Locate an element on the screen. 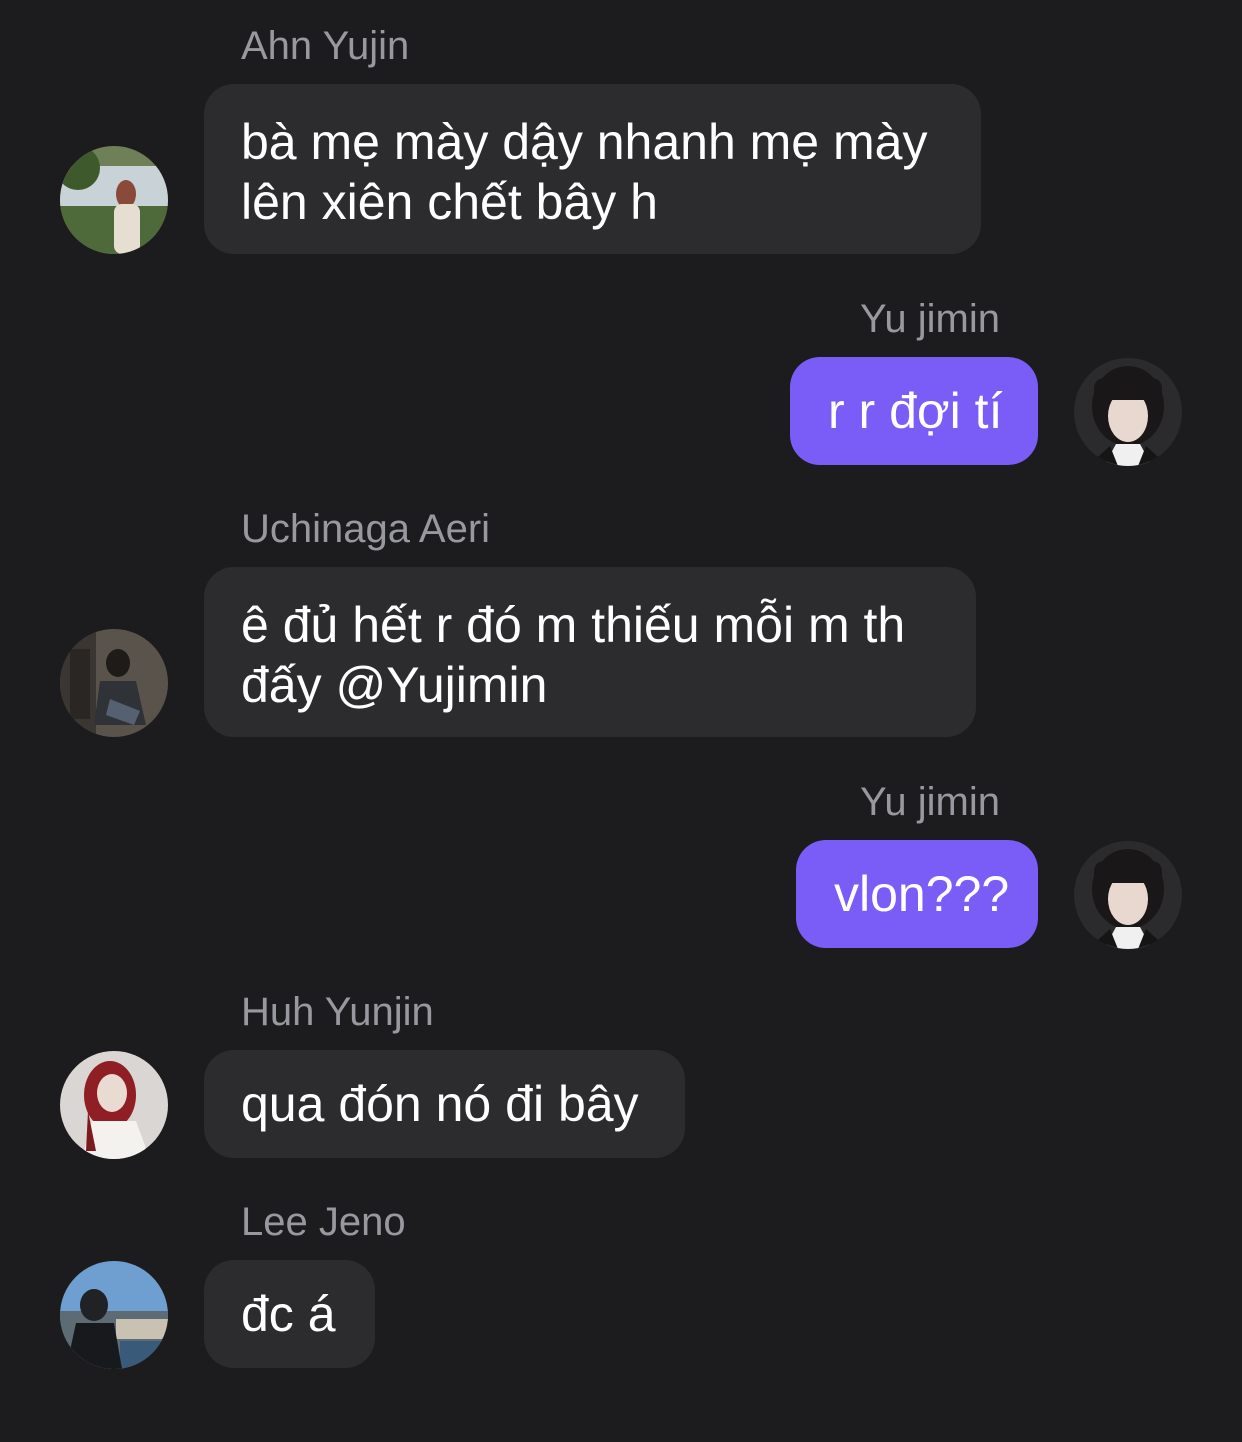 The image size is (1242, 1442). message-bubble: đc á is located at coordinates (289, 1314).